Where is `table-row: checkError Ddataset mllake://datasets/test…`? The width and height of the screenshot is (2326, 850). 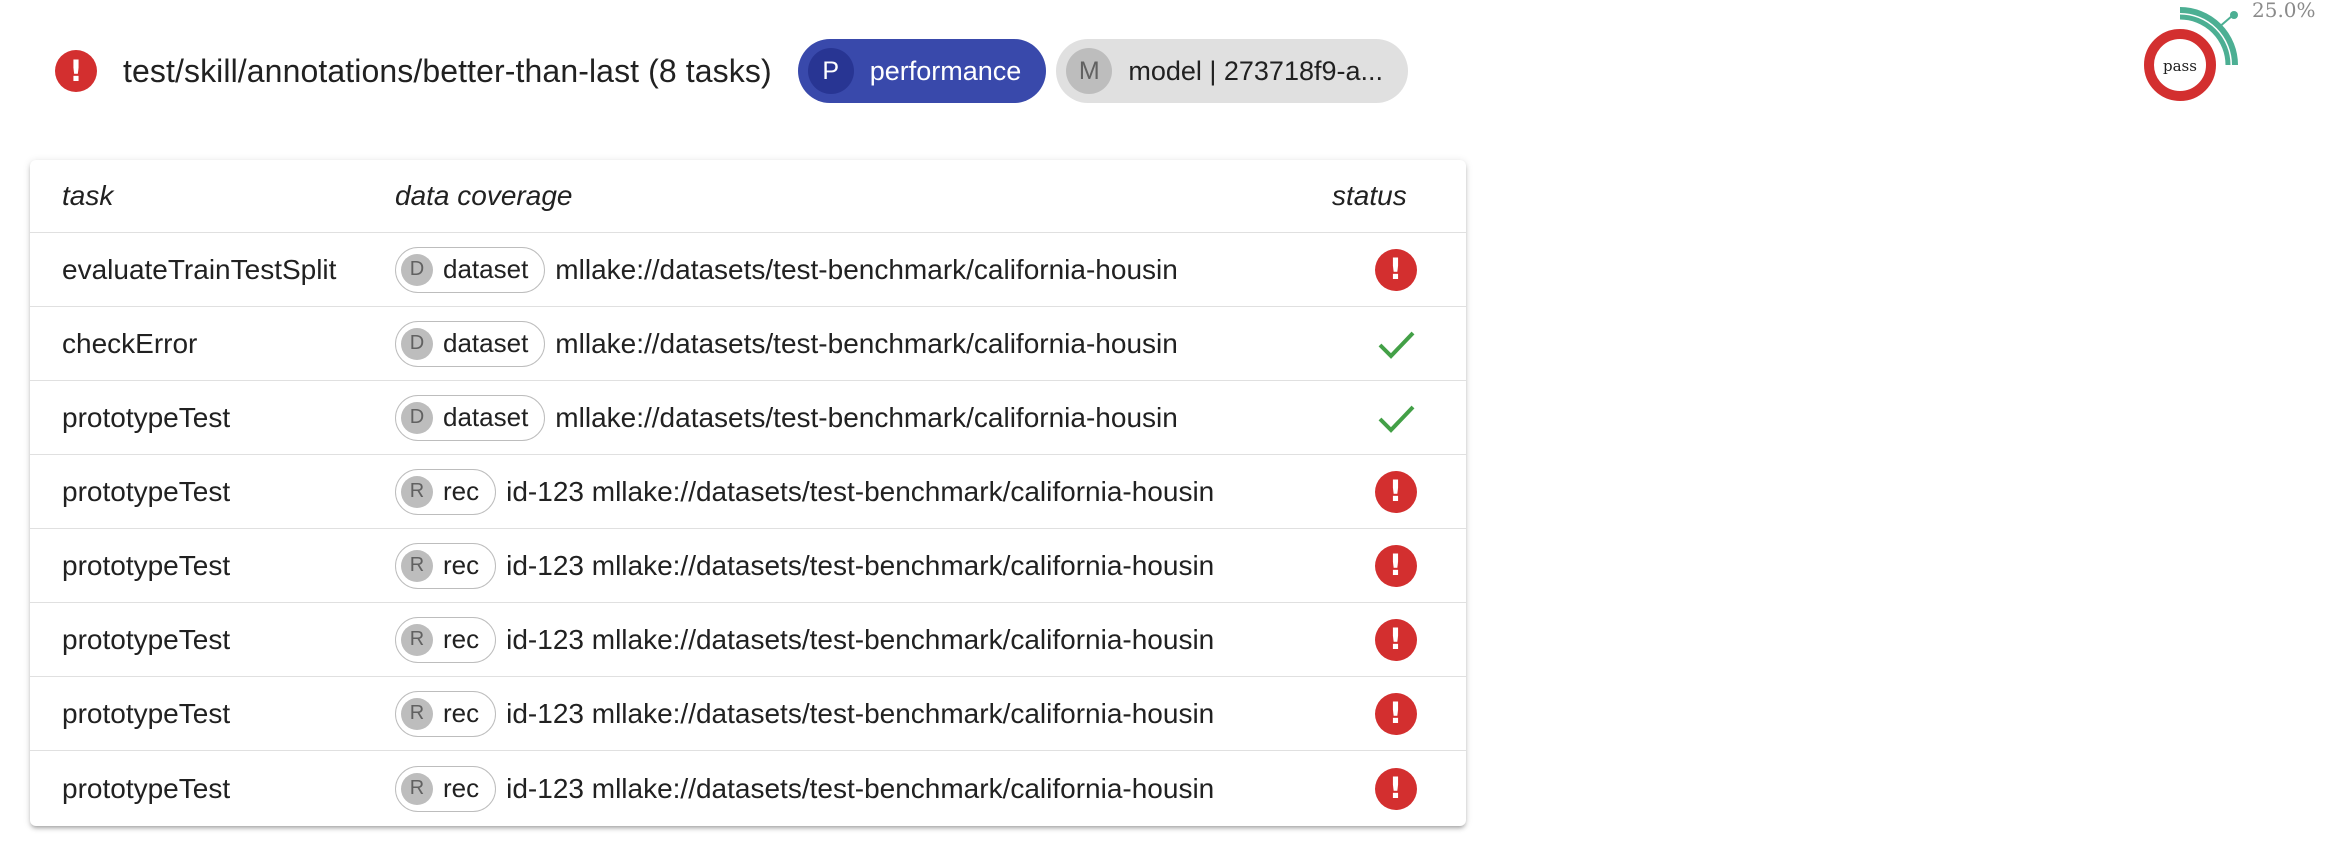
table-row: checkError Ddataset mllake://datasets/test… is located at coordinates (748, 344).